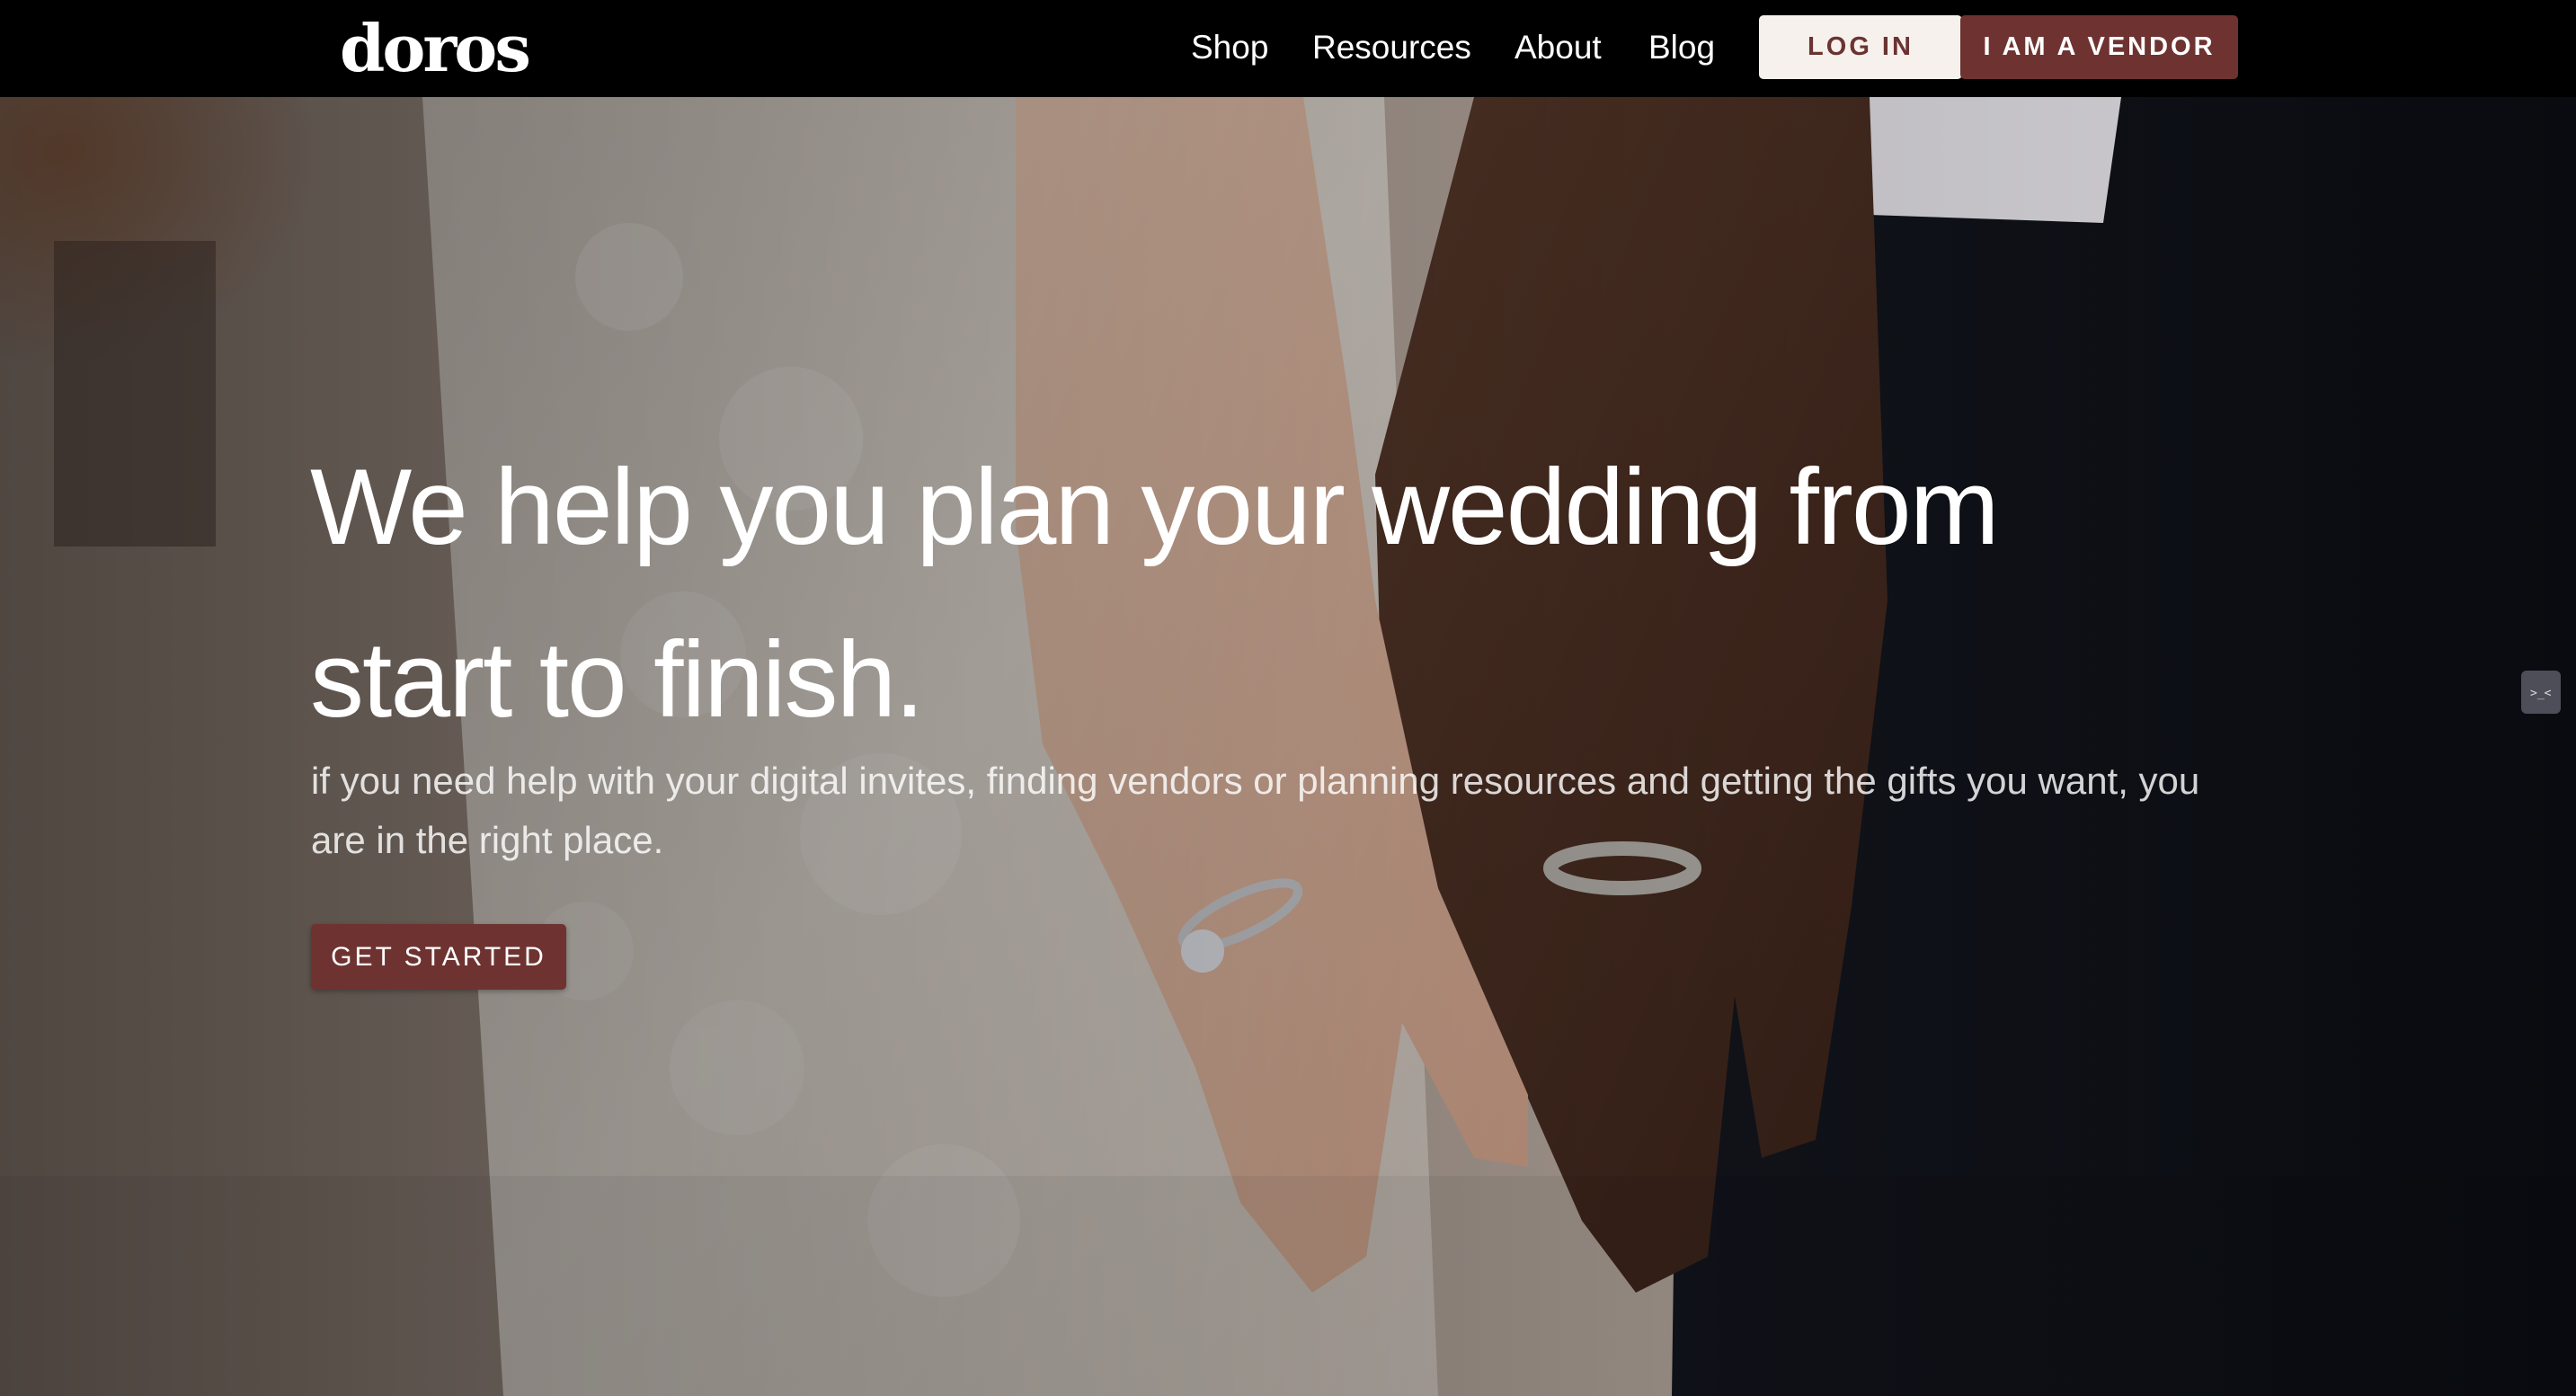  Describe the element at coordinates (1860, 47) in the screenshot. I see `login-button: LOG IN` at that location.